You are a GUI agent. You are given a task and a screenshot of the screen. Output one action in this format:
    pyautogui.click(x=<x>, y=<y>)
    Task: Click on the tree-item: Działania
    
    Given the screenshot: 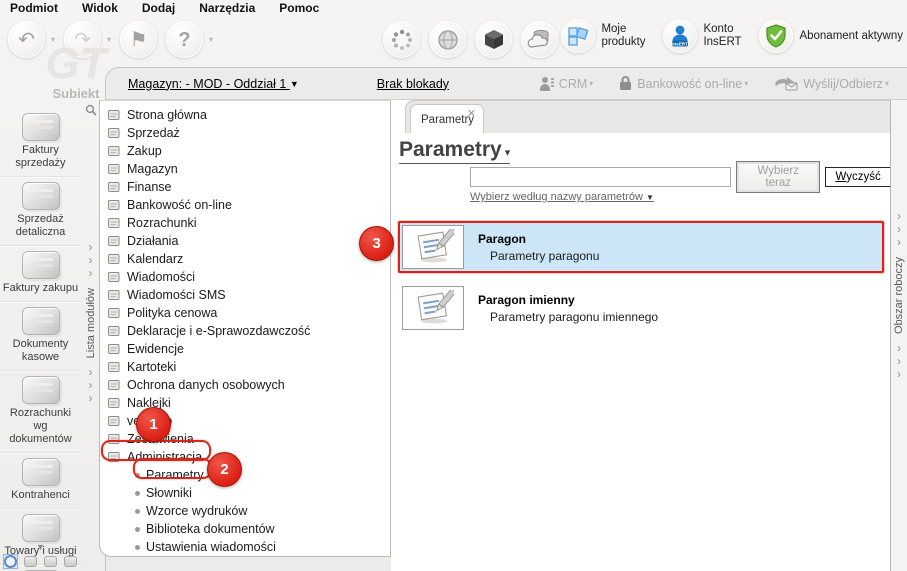 What is the action you would take?
    pyautogui.click(x=246, y=241)
    